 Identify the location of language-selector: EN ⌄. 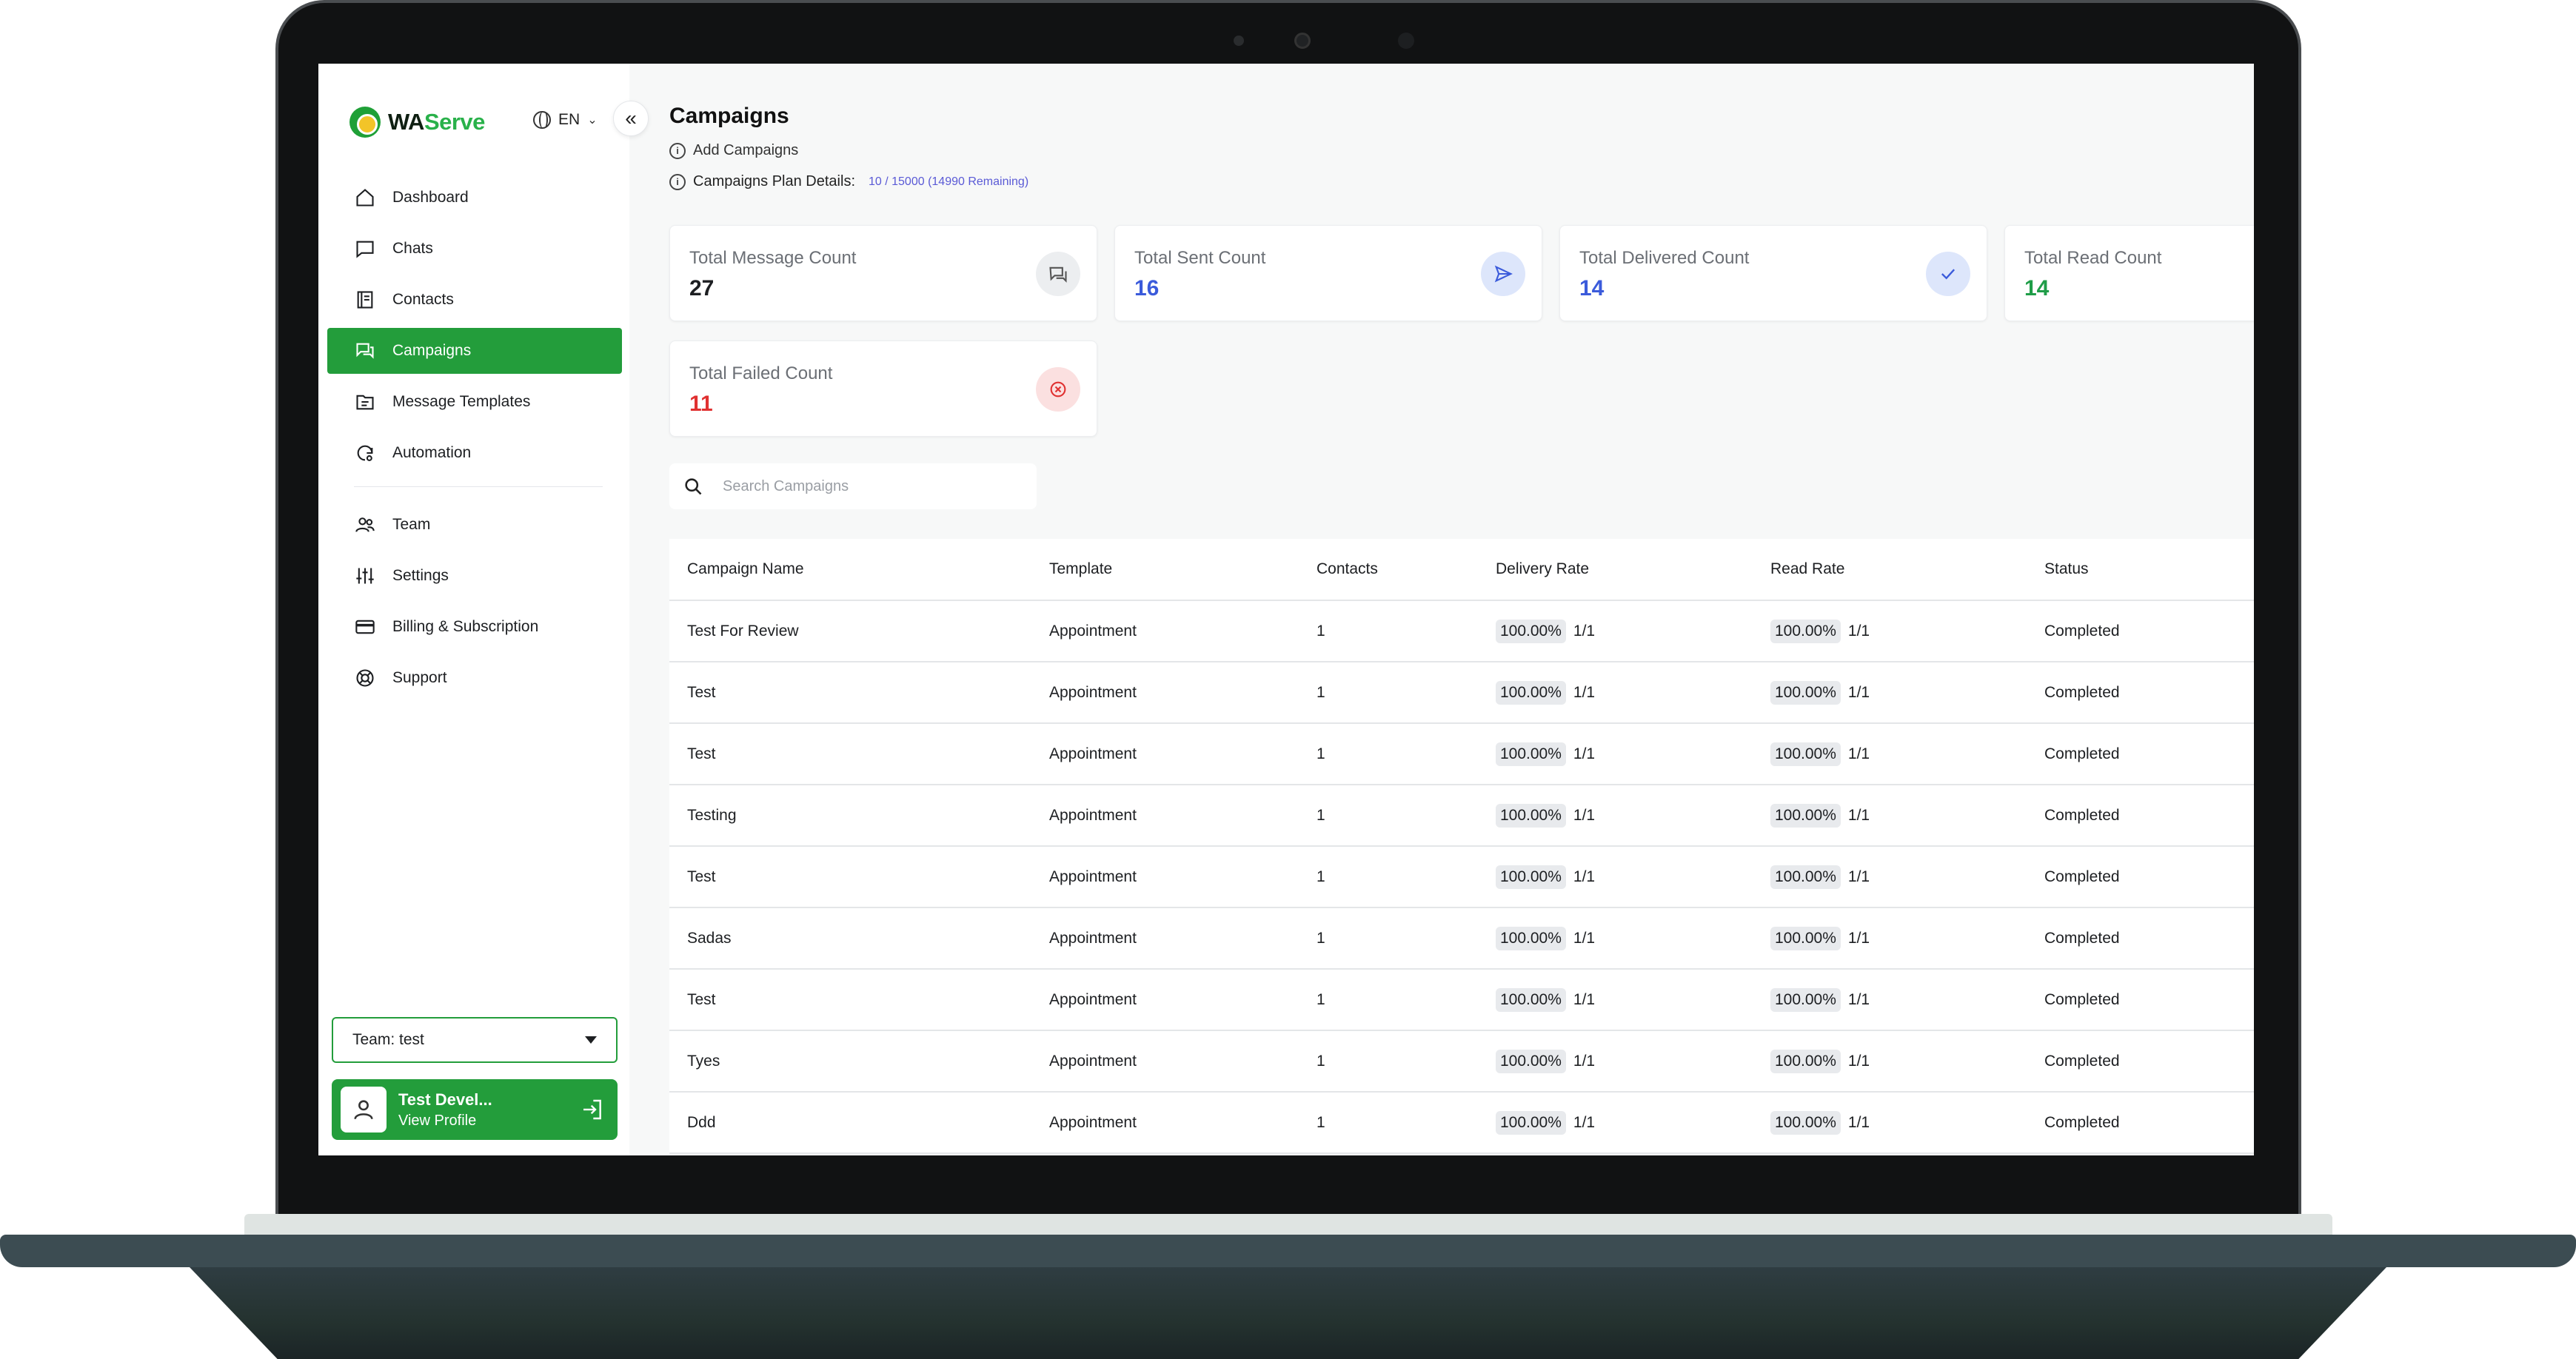
(565, 120).